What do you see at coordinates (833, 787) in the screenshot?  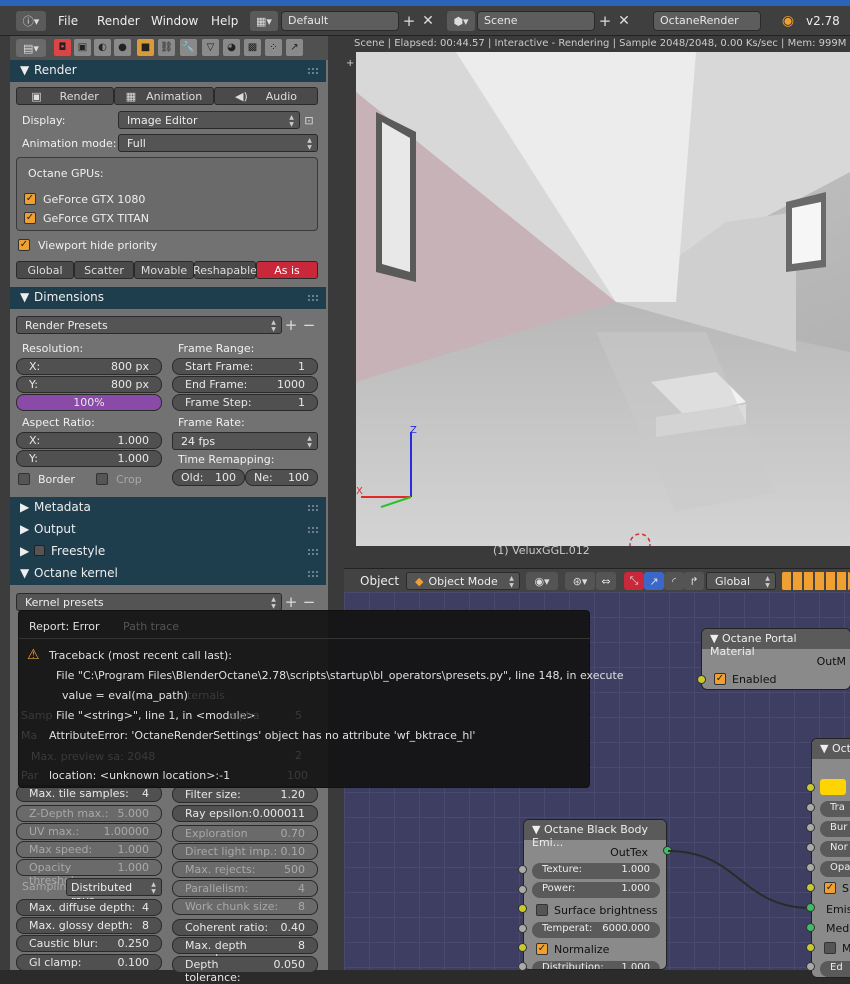 I see `octa-color-swatch` at bounding box center [833, 787].